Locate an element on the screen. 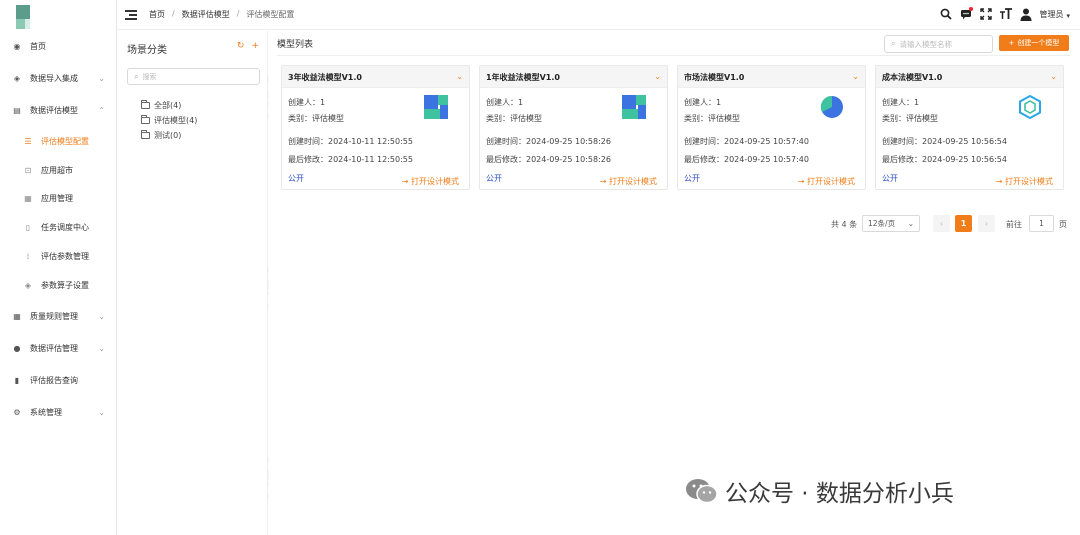 The image size is (1080, 535). tree-node-test: 测试(0) is located at coordinates (161, 135).